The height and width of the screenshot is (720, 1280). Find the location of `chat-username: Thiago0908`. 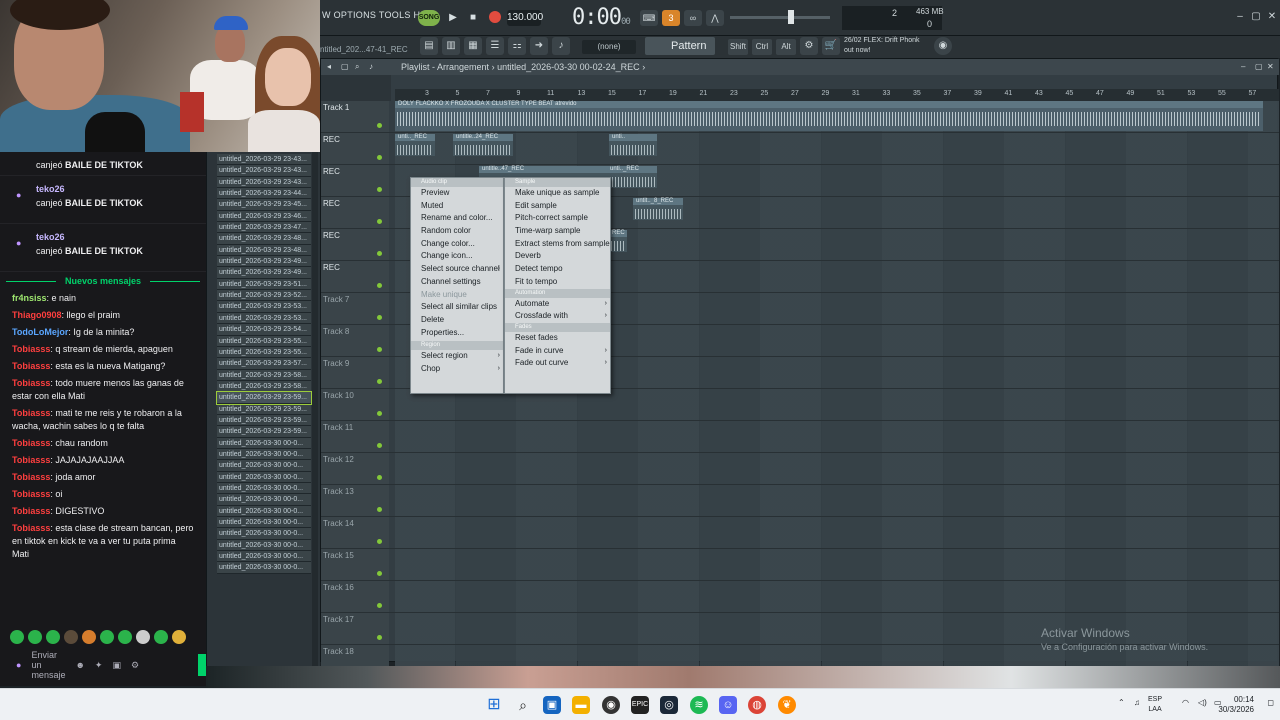

chat-username: Thiago0908 is located at coordinates (37, 315).